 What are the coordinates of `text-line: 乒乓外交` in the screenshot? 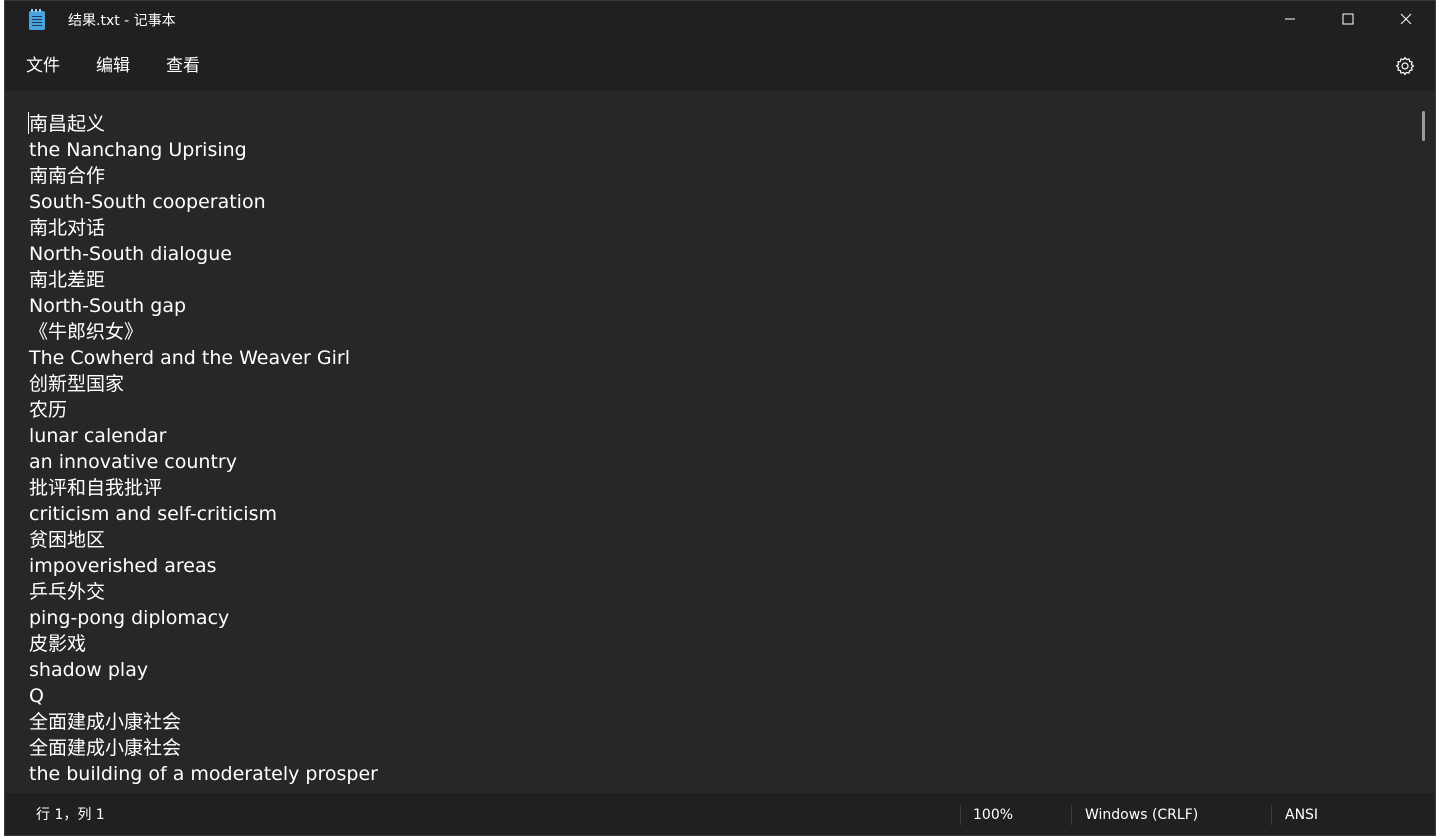 It's located at (67, 592).